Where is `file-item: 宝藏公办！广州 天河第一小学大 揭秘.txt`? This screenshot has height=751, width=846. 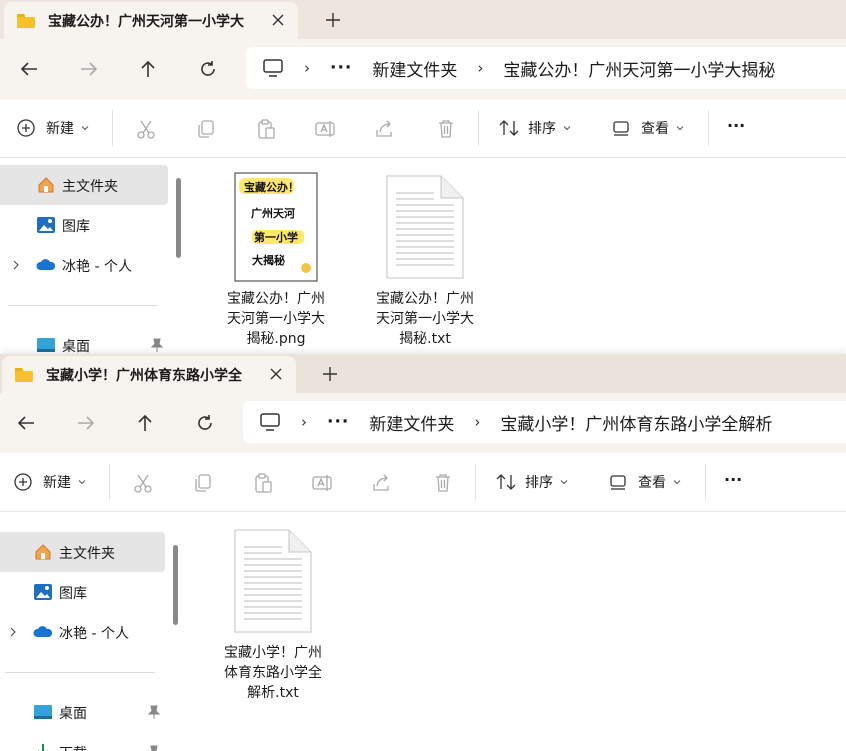
file-item: 宝藏公办！广州 天河第一小学大 揭秘.txt is located at coordinates (425, 262).